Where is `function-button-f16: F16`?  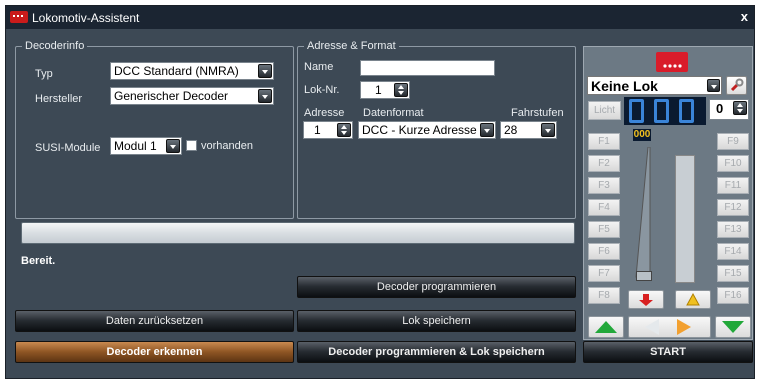 function-button-f16: F16 is located at coordinates (733, 295).